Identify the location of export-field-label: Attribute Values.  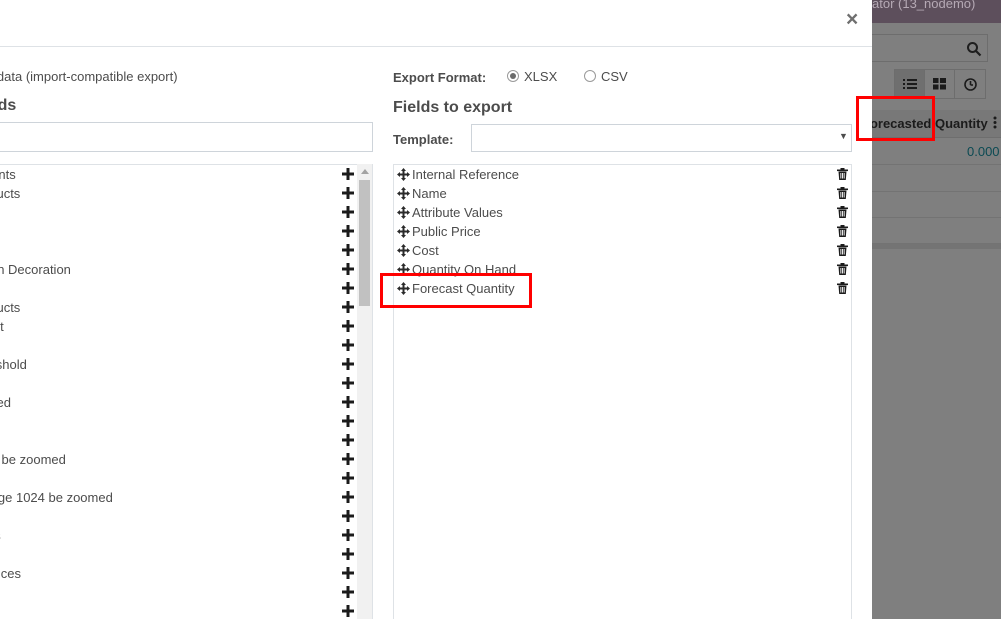
(457, 212).